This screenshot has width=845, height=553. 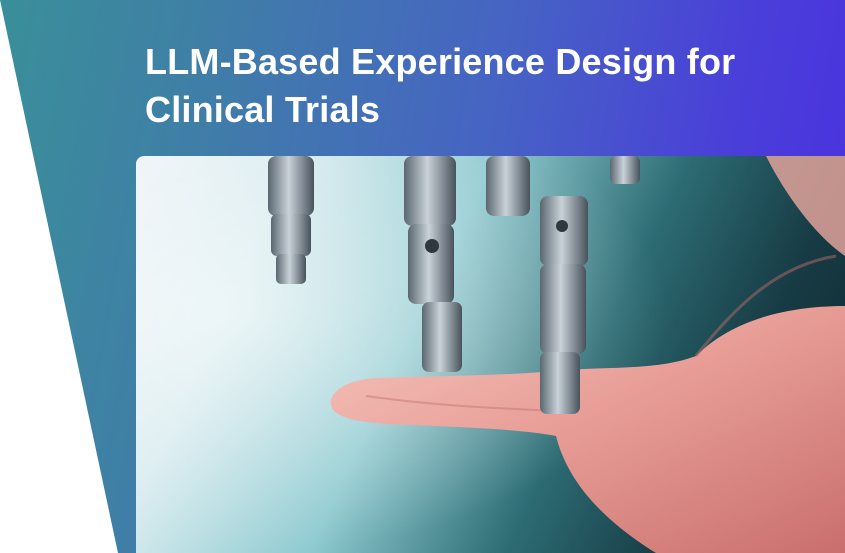 I want to click on page-title-line-2: Clinical Trials, so click(x=263, y=109).